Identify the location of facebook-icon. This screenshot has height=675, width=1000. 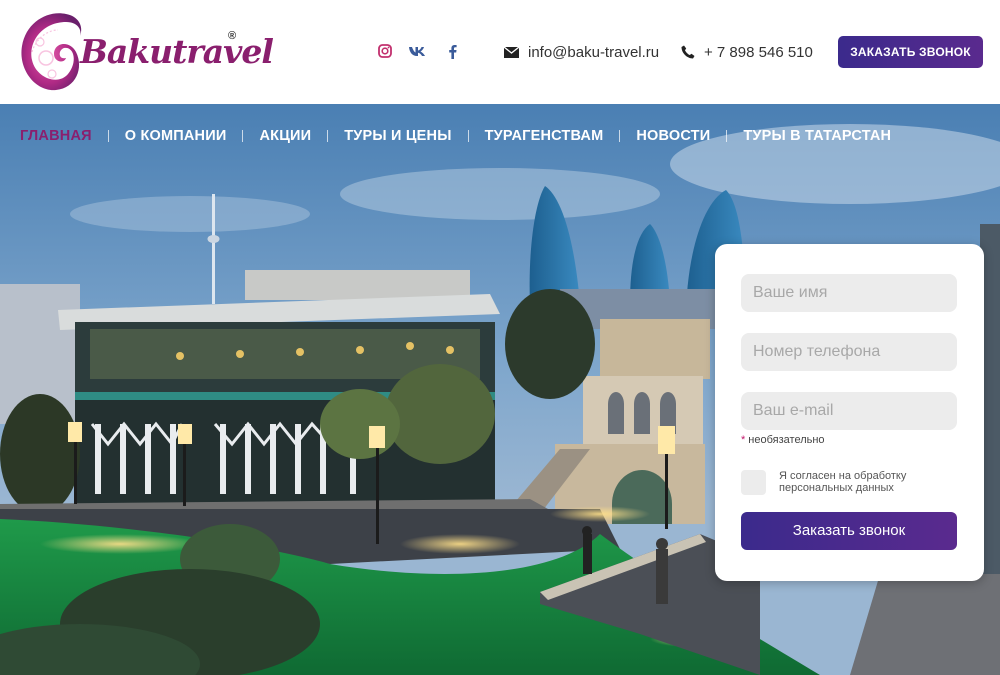
(452, 51).